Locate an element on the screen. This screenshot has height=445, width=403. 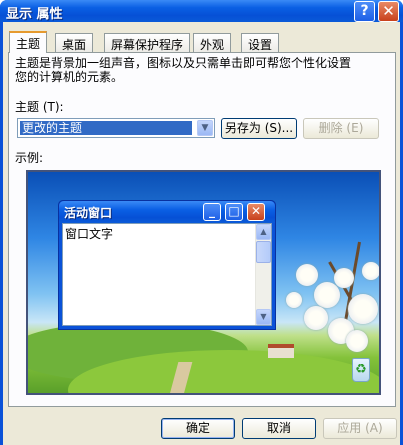
close-button: ✕ is located at coordinates (388, 11).